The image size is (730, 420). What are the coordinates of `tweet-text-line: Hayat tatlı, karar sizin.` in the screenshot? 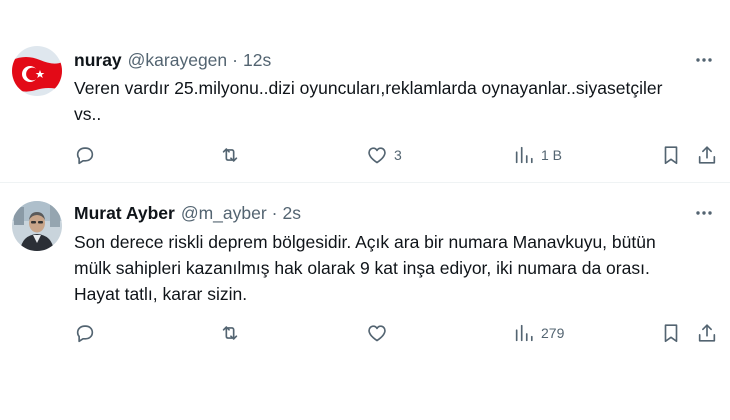 It's located at (161, 294).